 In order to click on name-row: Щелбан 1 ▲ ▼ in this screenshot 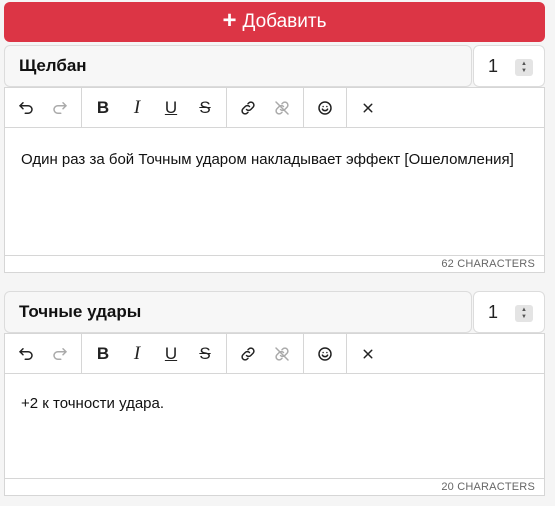, I will do `click(274, 66)`.